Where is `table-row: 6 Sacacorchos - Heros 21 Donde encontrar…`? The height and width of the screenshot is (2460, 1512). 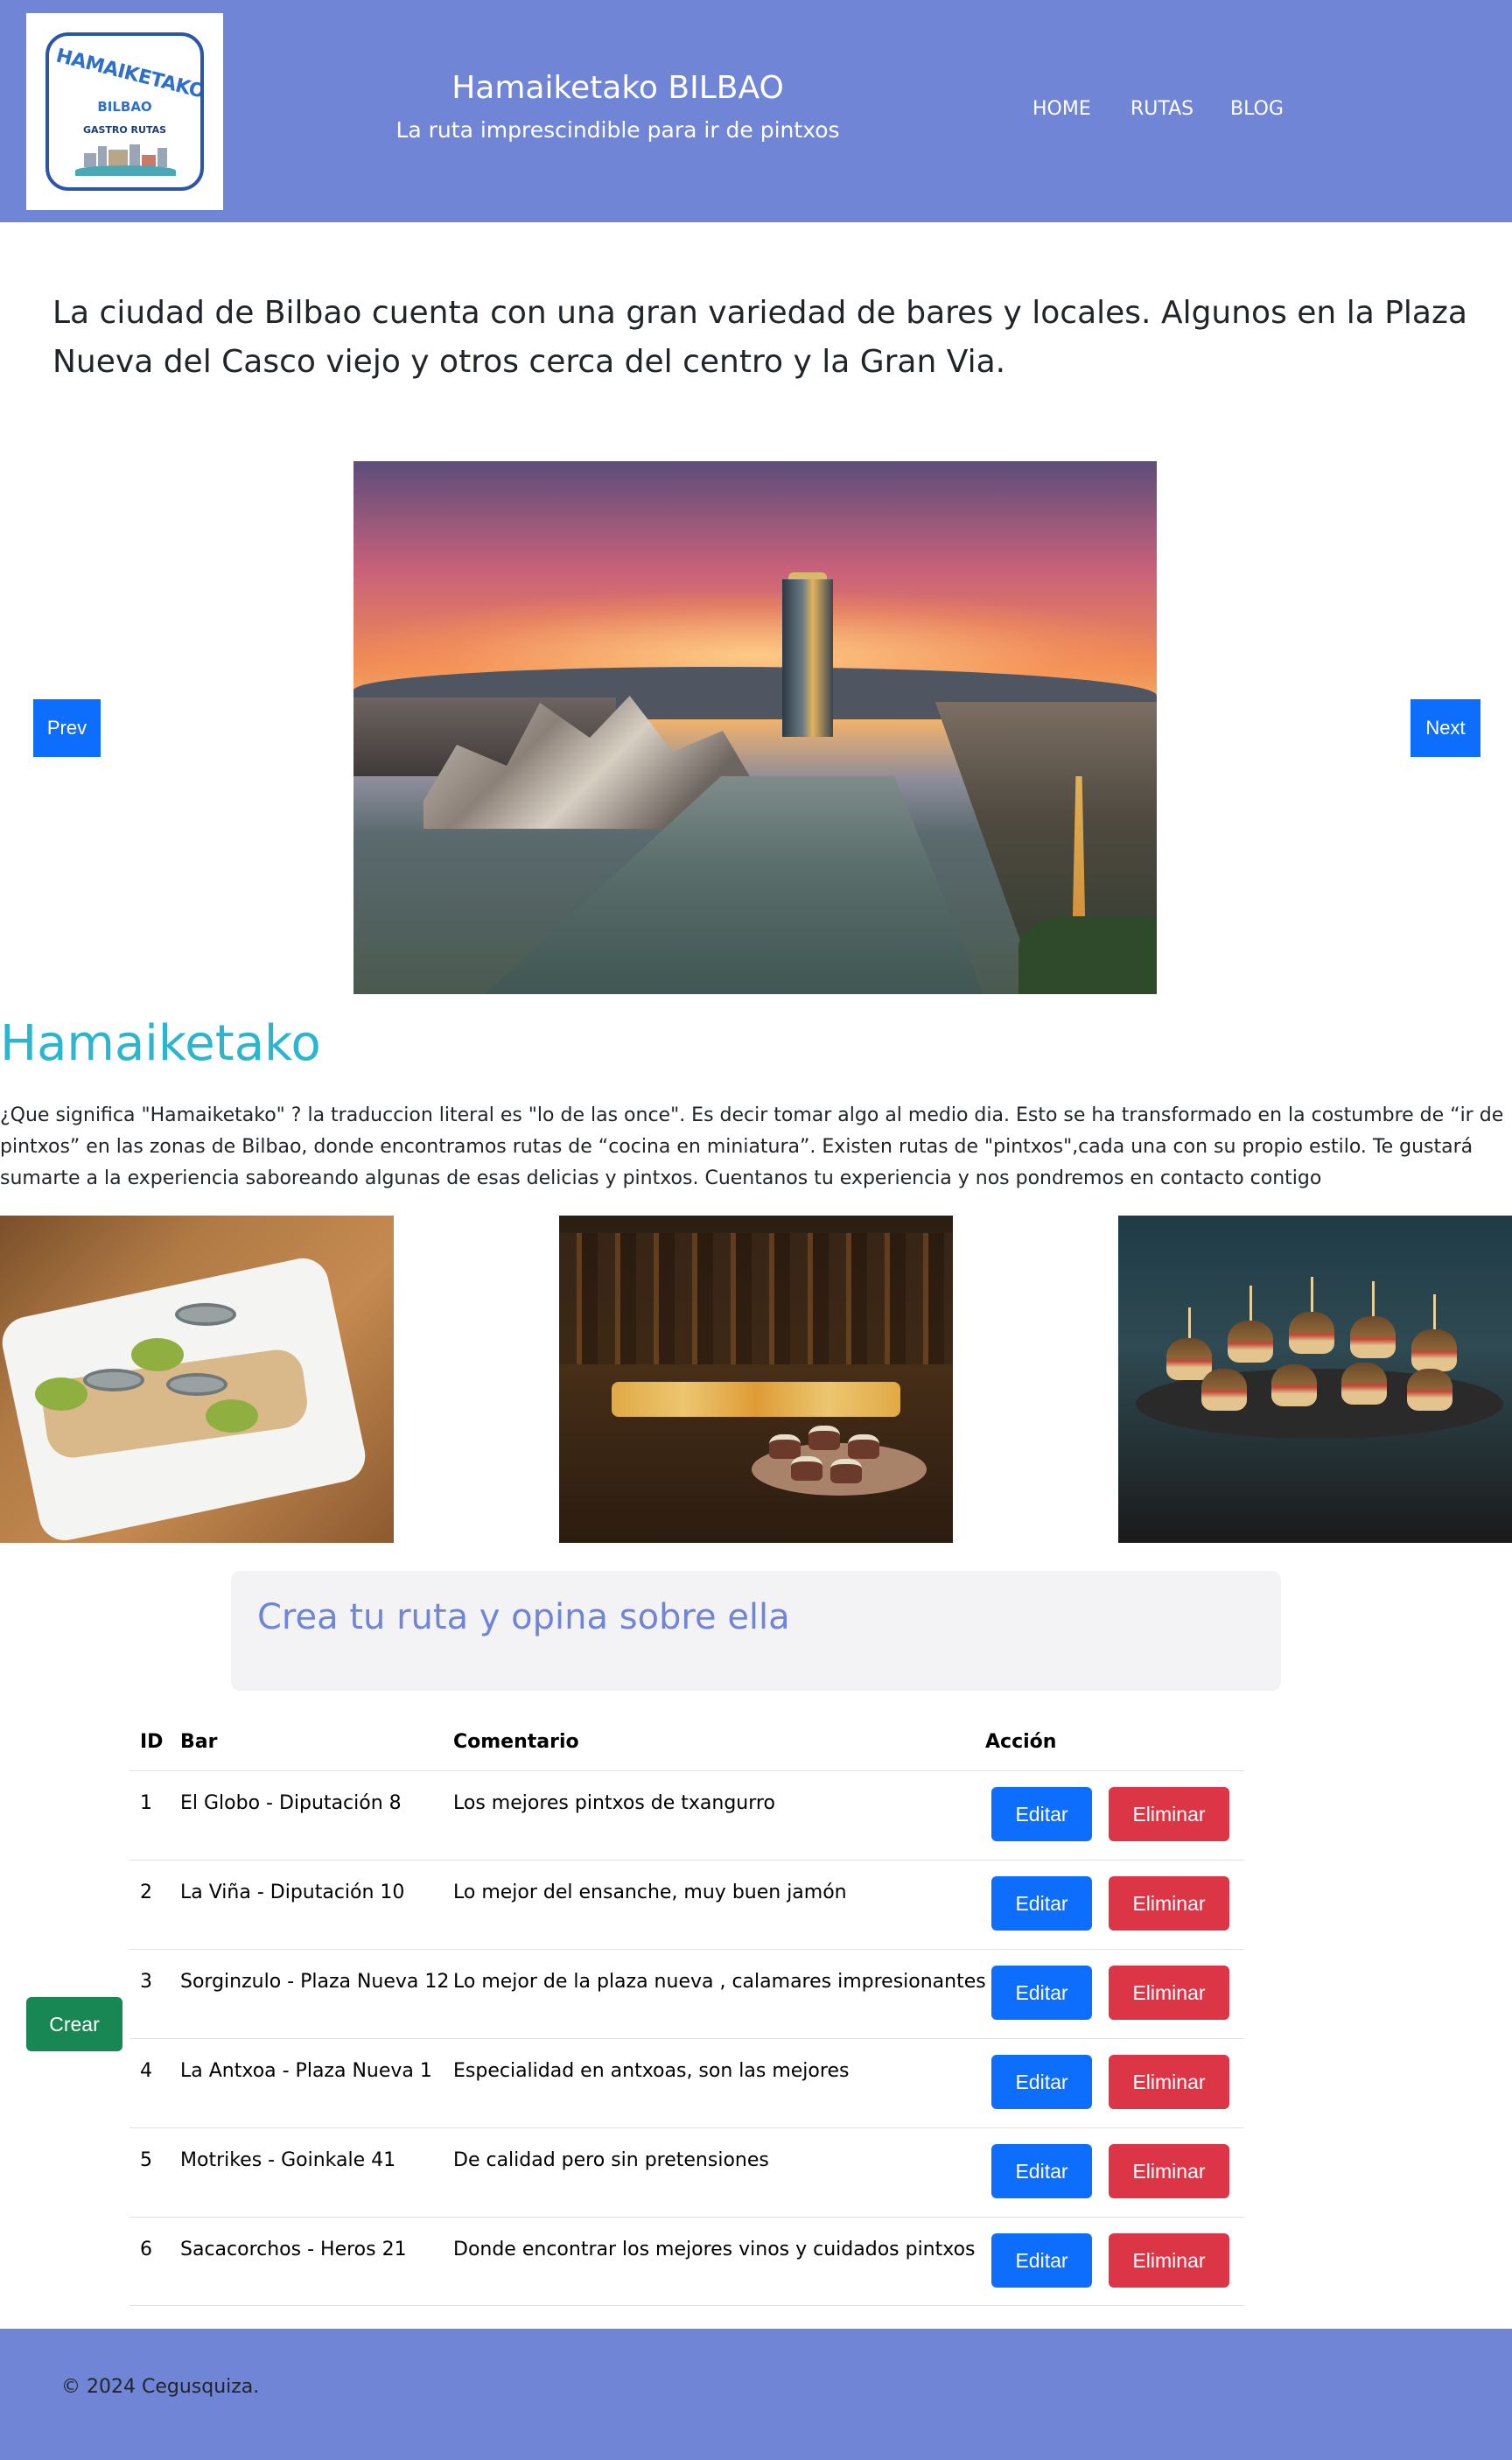
table-row: 6 Sacacorchos - Heros 21 Donde encontrar… is located at coordinates (687, 2261).